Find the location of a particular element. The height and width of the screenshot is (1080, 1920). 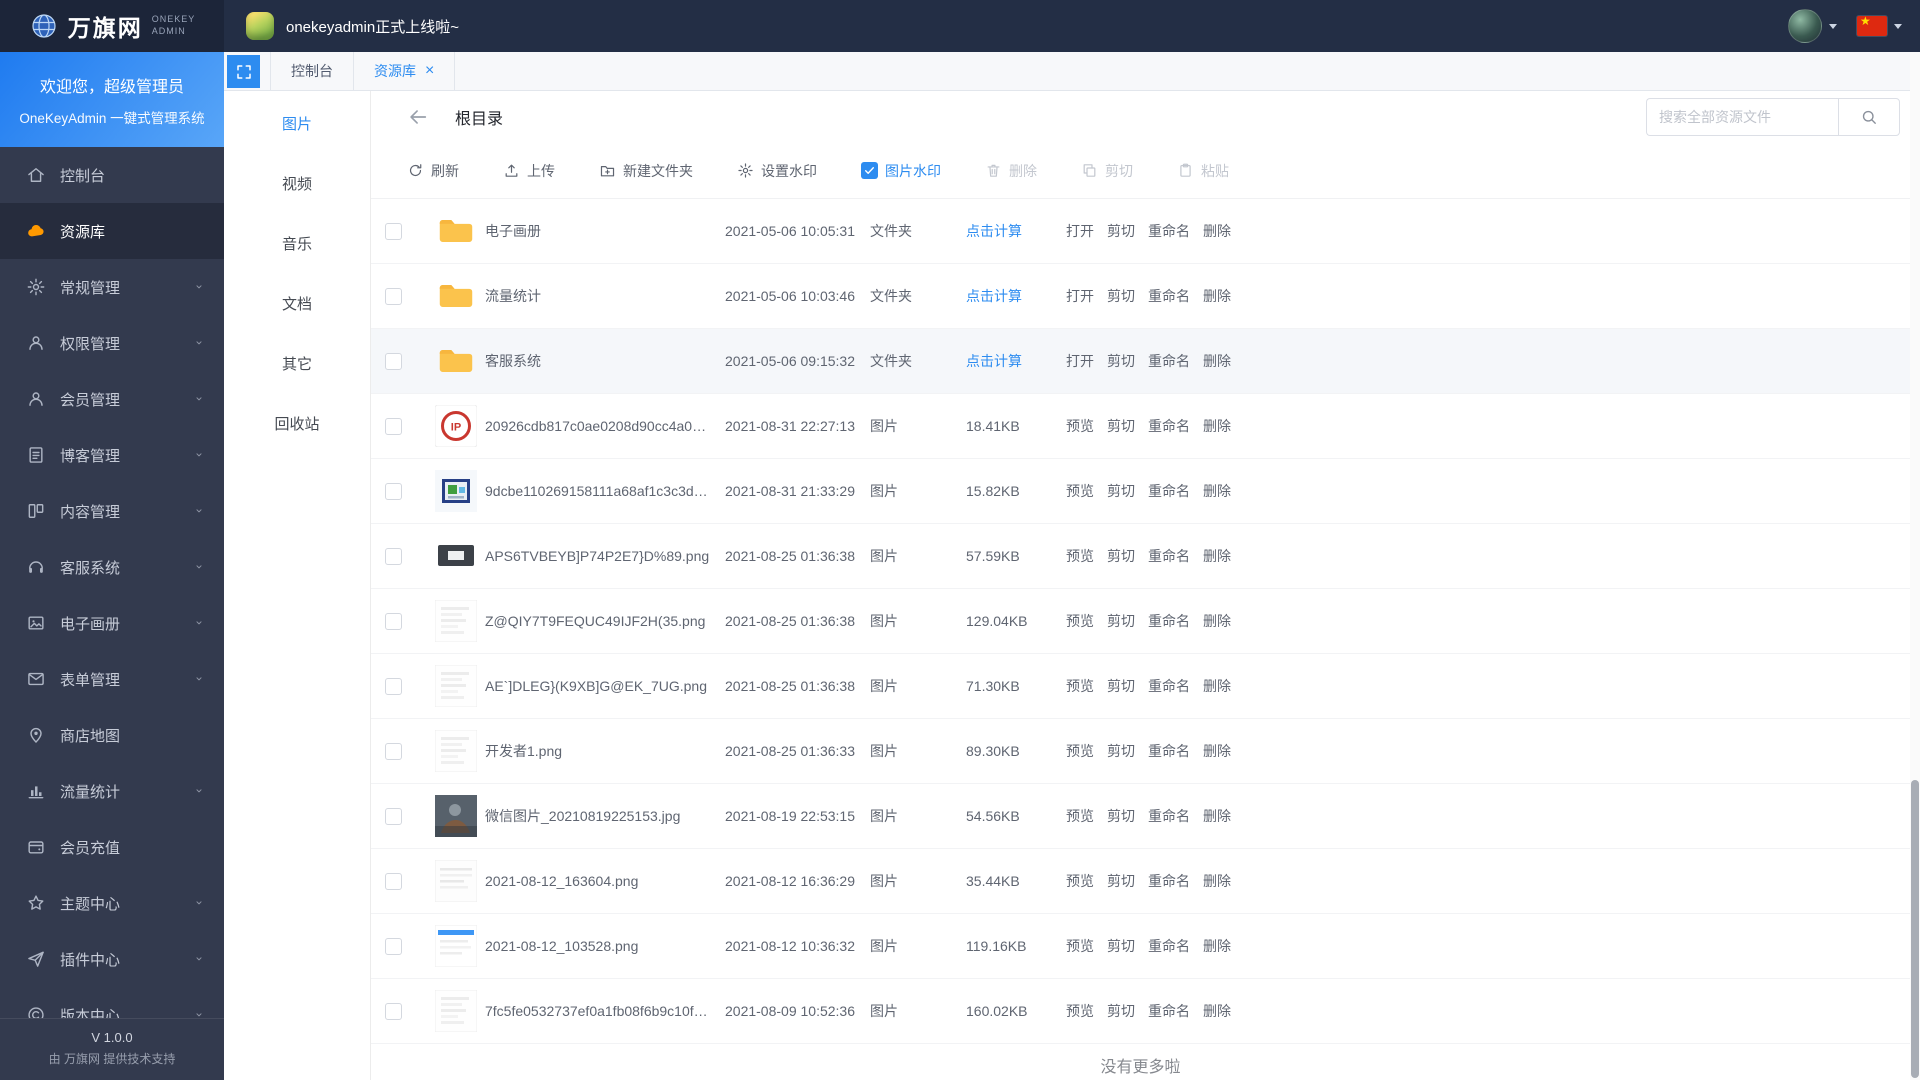

sidebar-item-chart: 流量统计 is located at coordinates (112, 791).